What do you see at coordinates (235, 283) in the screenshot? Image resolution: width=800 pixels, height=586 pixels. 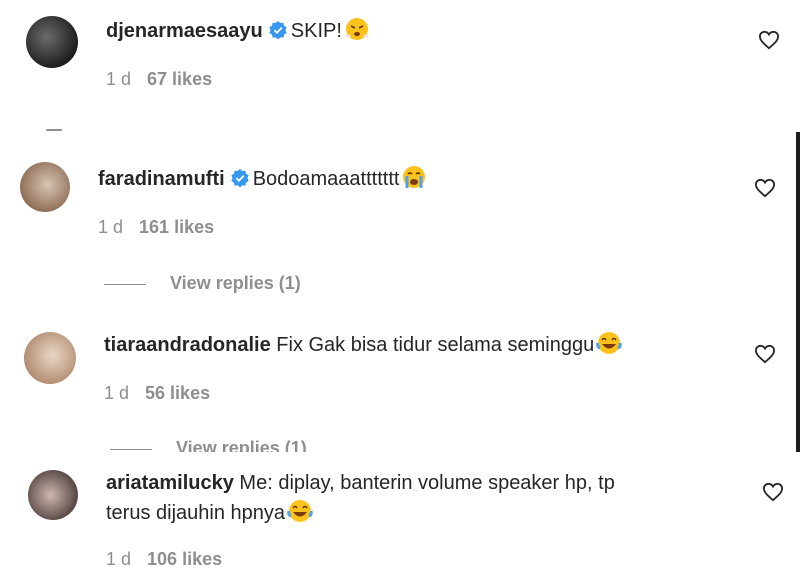 I see `view-replies-label: View replies (1)` at bounding box center [235, 283].